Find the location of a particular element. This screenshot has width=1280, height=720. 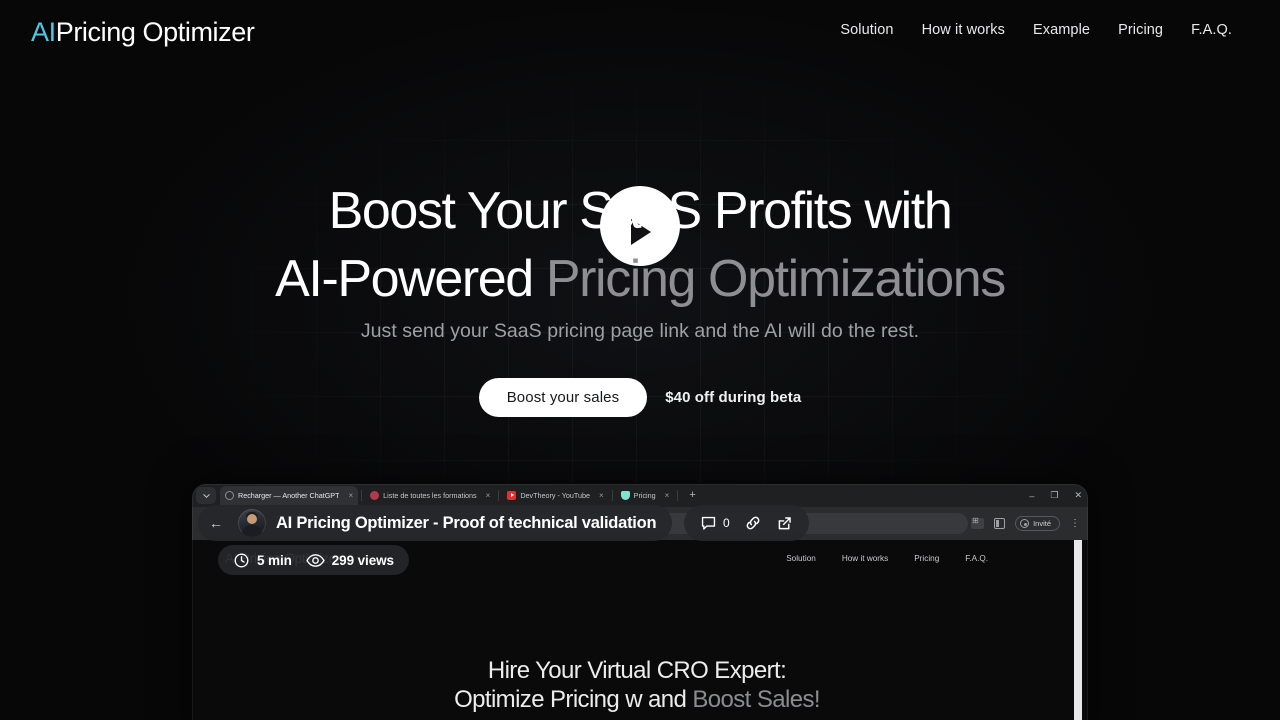

browser-tab: Recharger — Another ChatGPT × is located at coordinates (289, 495).